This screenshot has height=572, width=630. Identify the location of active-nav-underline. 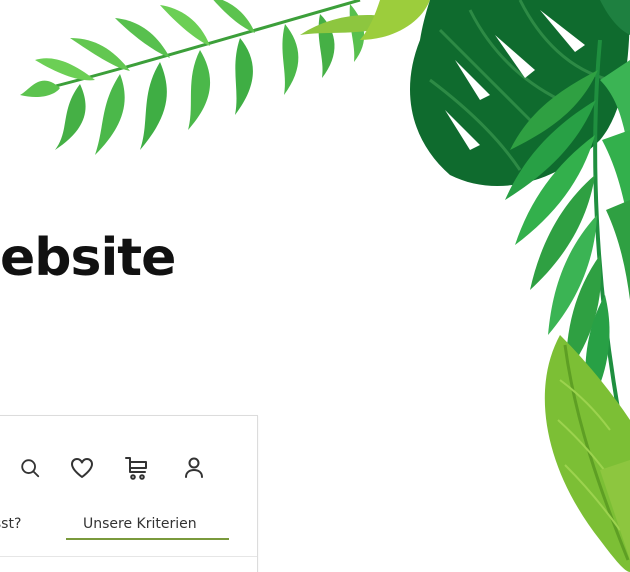
(147, 539).